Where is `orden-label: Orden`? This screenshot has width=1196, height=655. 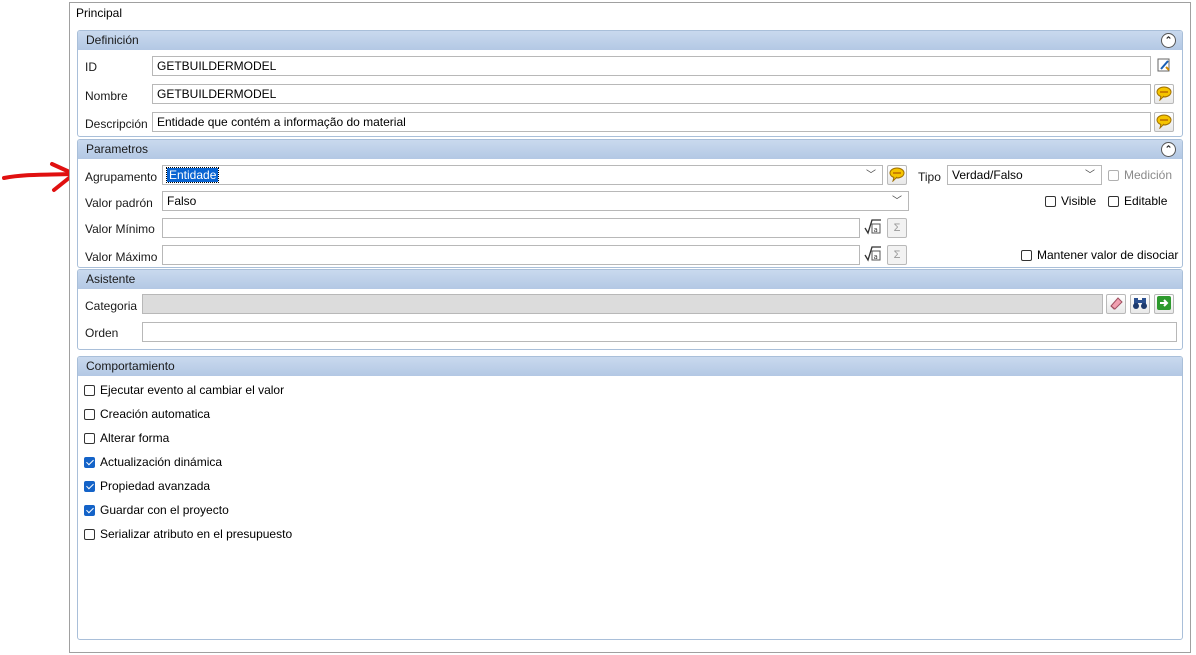
orden-label: Orden is located at coordinates (102, 333).